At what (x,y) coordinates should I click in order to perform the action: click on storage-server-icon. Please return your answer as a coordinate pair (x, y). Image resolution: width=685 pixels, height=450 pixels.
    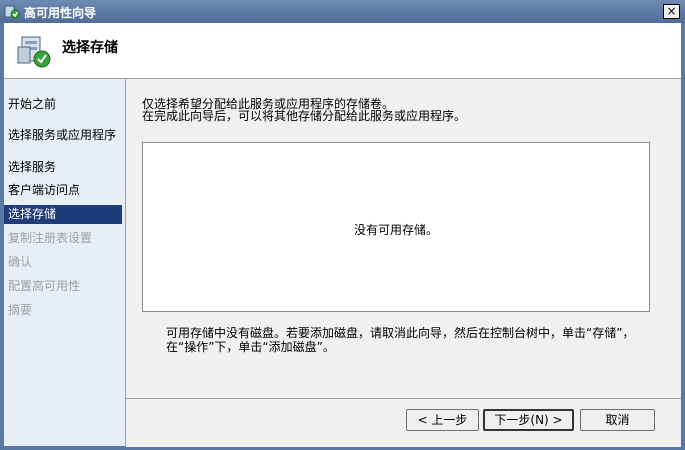
    Looking at the image, I should click on (34, 52).